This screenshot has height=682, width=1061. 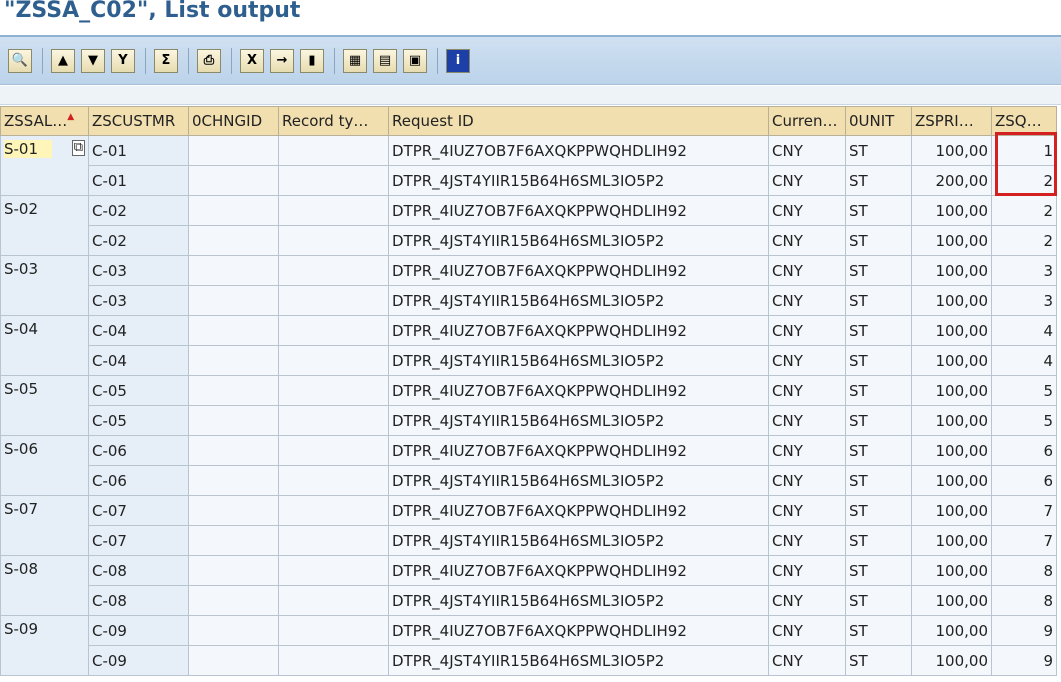 I want to click on cell-sales-org: S-06, so click(x=44, y=465).